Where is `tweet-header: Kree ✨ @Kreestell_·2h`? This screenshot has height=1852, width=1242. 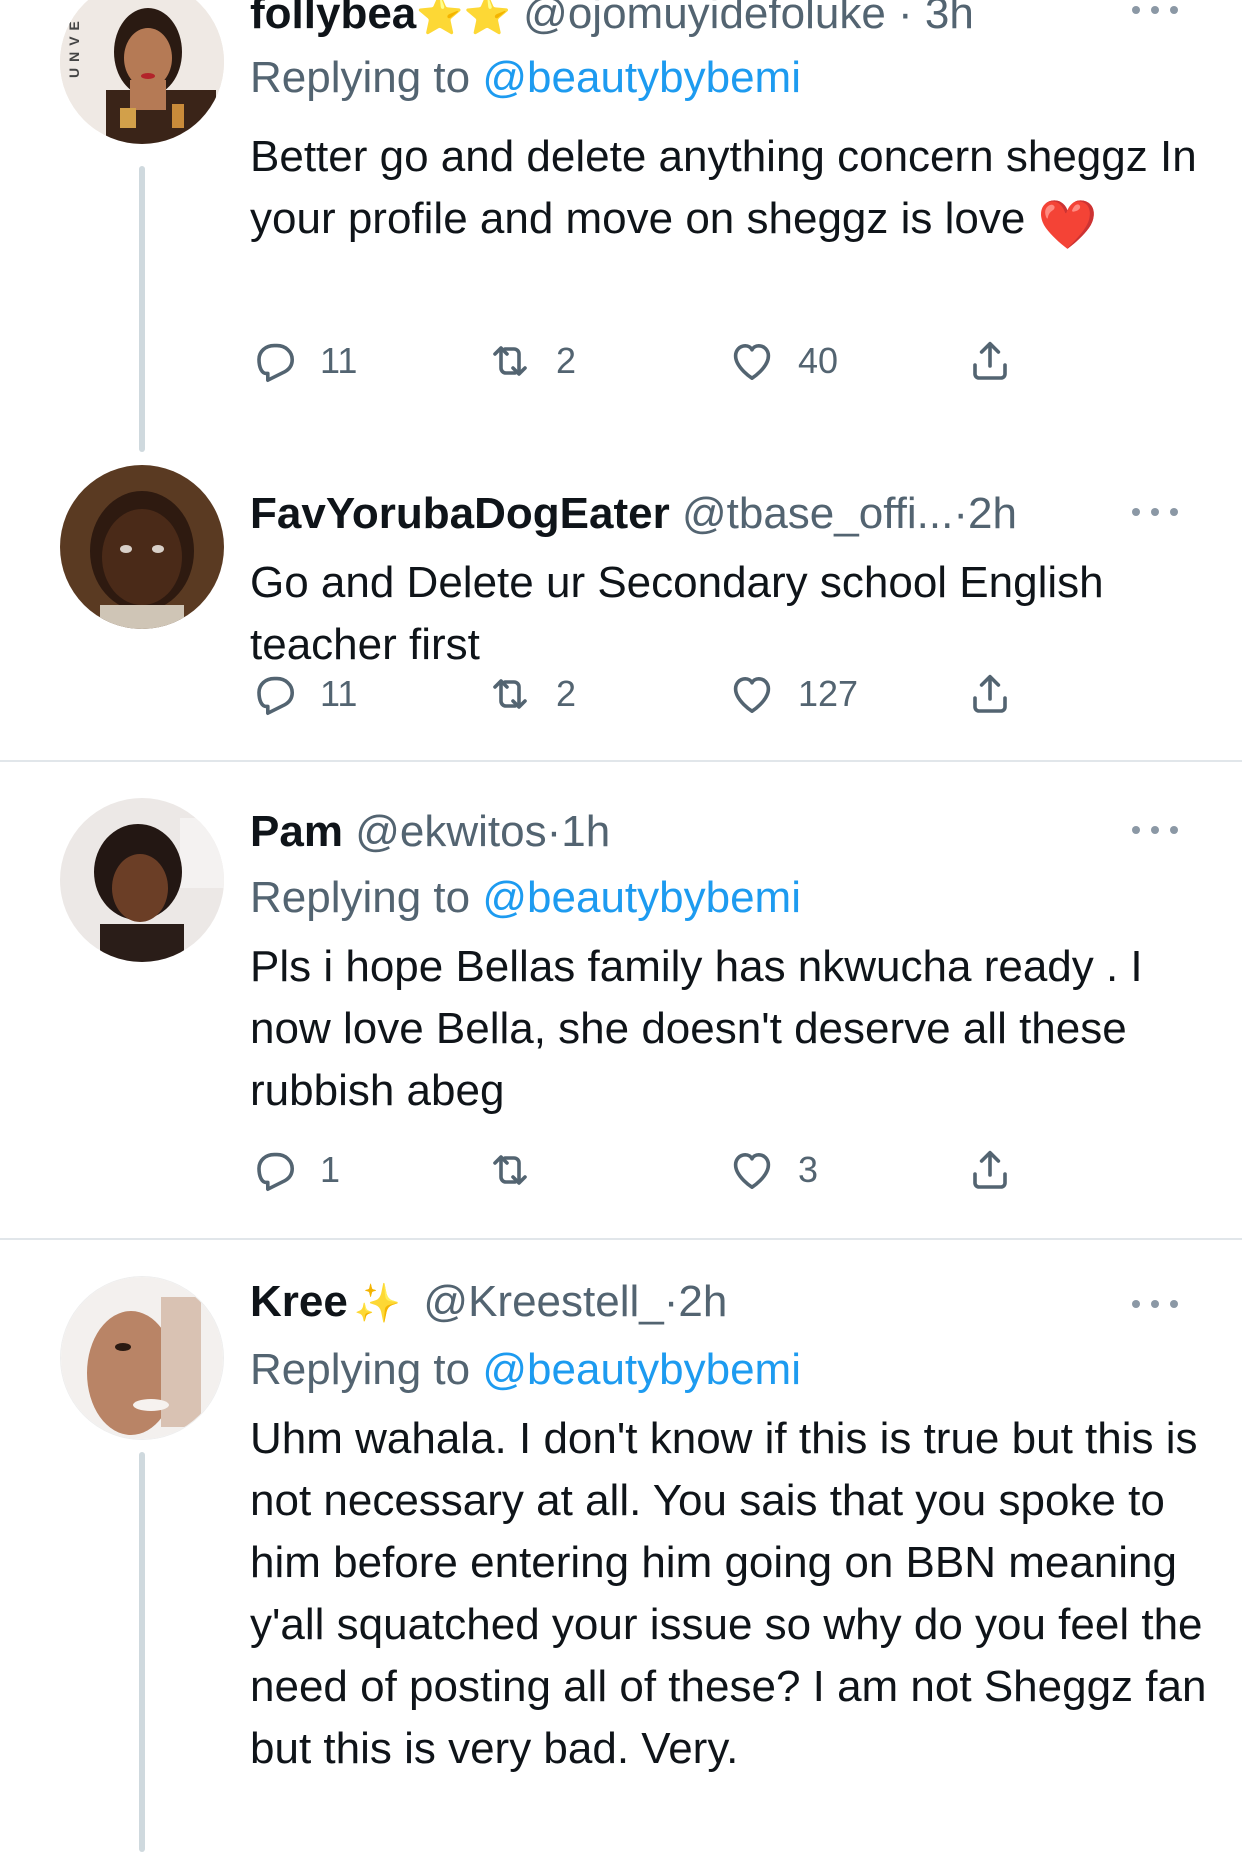 tweet-header: Kree ✨ @Kreestell_·2h is located at coordinates (488, 1303).